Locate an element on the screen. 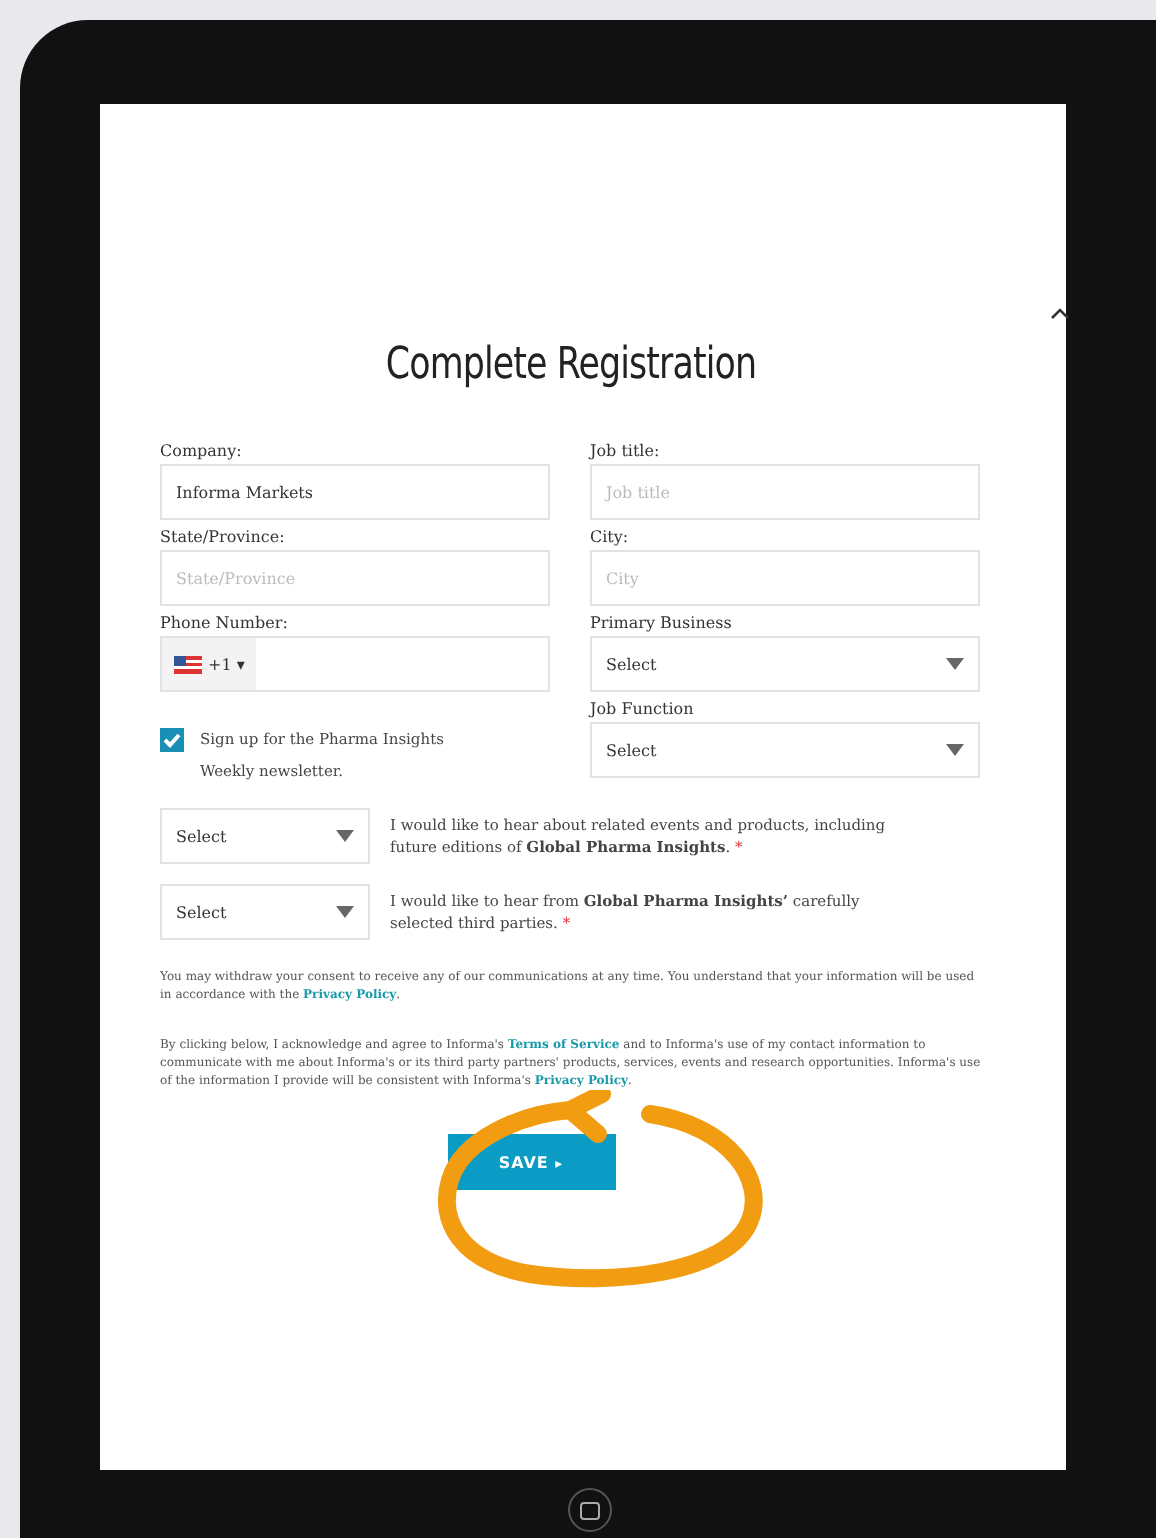 This screenshot has height=1538, width=1156. field-label: Company: is located at coordinates (202, 451).